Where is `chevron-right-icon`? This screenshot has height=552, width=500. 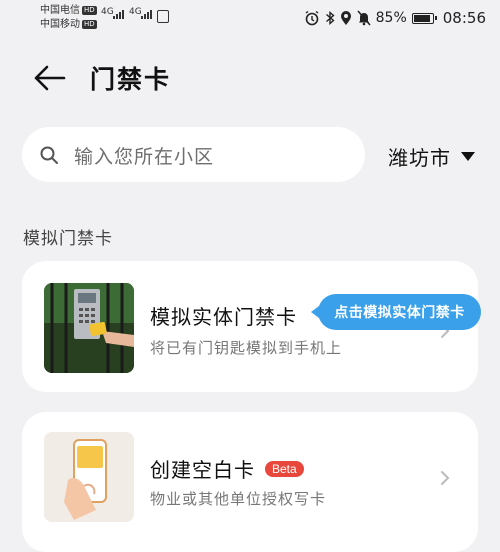
chevron-right-icon is located at coordinates (445, 478).